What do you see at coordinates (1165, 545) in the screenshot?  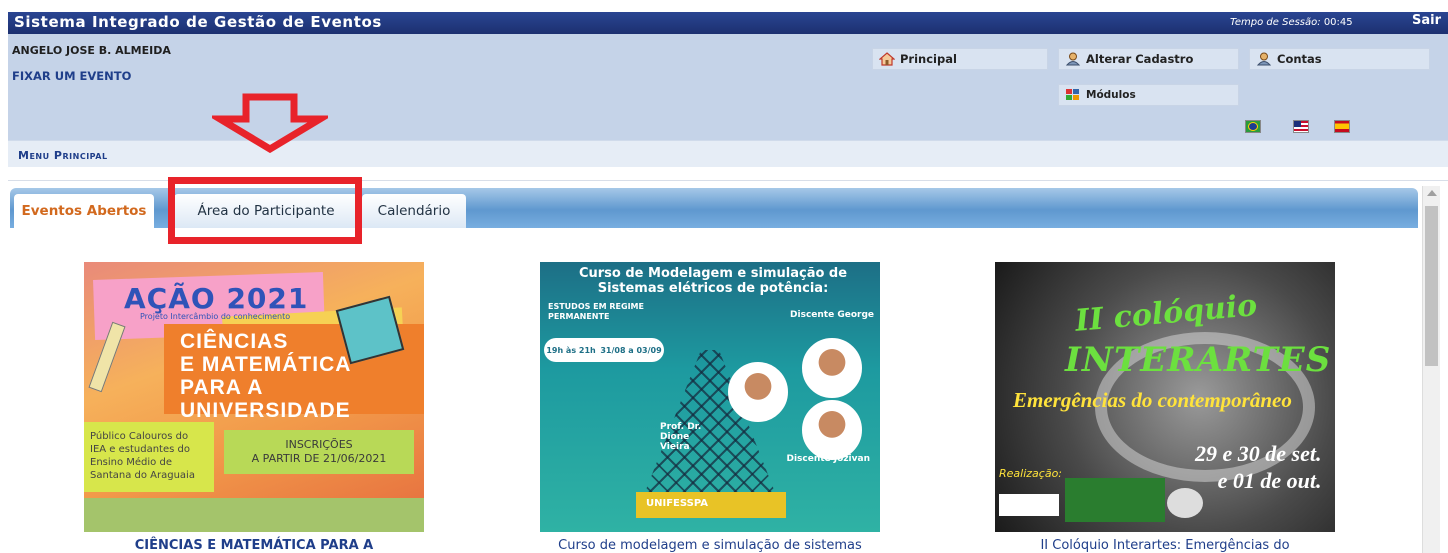 I see `event-caption: II Colóquio Interartes: Emergências do` at bounding box center [1165, 545].